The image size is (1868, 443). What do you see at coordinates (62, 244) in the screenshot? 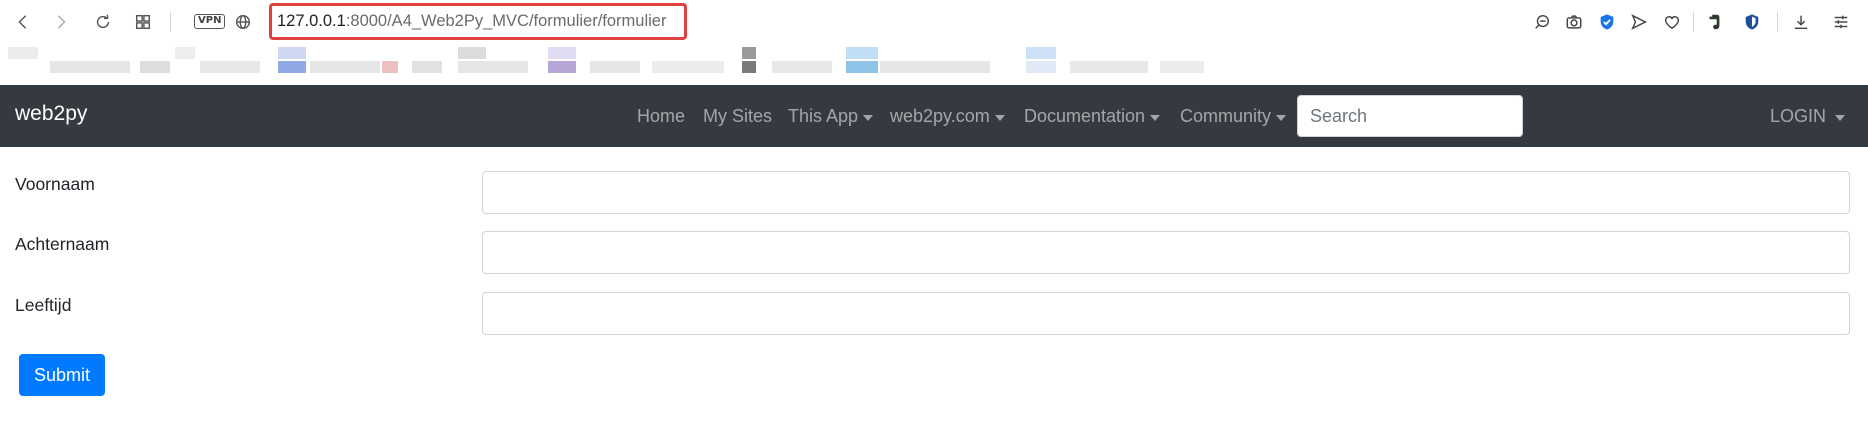
I see `achternaam-label: Achternaam` at bounding box center [62, 244].